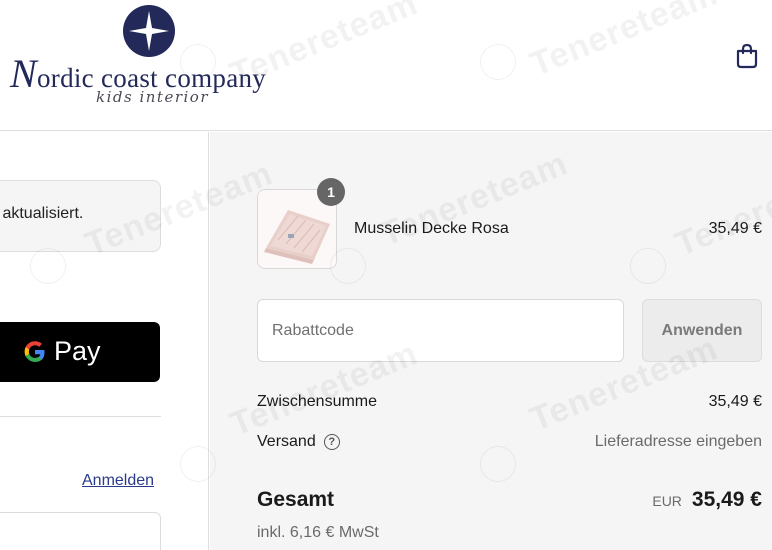 The height and width of the screenshot is (550, 772). What do you see at coordinates (34, 351) in the screenshot?
I see `google-g-icon` at bounding box center [34, 351].